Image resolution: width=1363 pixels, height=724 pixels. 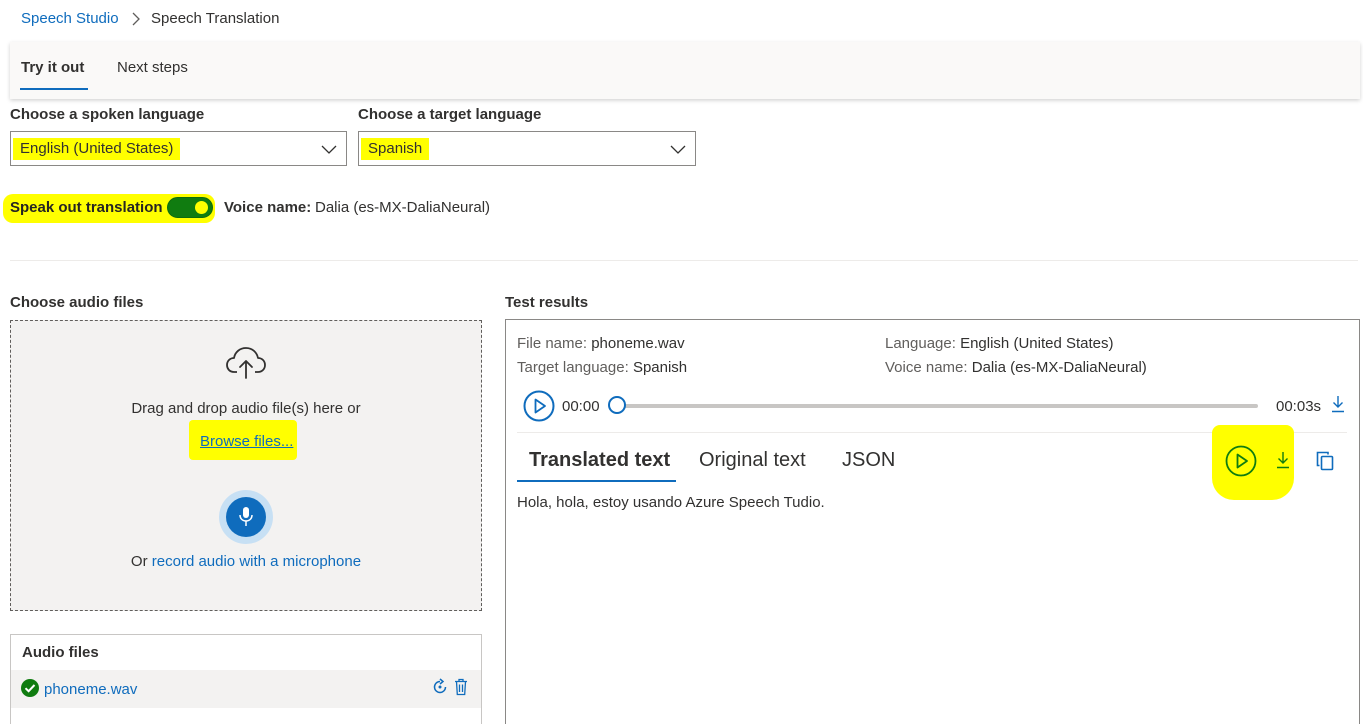 What do you see at coordinates (30, 688) in the screenshot?
I see `checkmark-circle-icon` at bounding box center [30, 688].